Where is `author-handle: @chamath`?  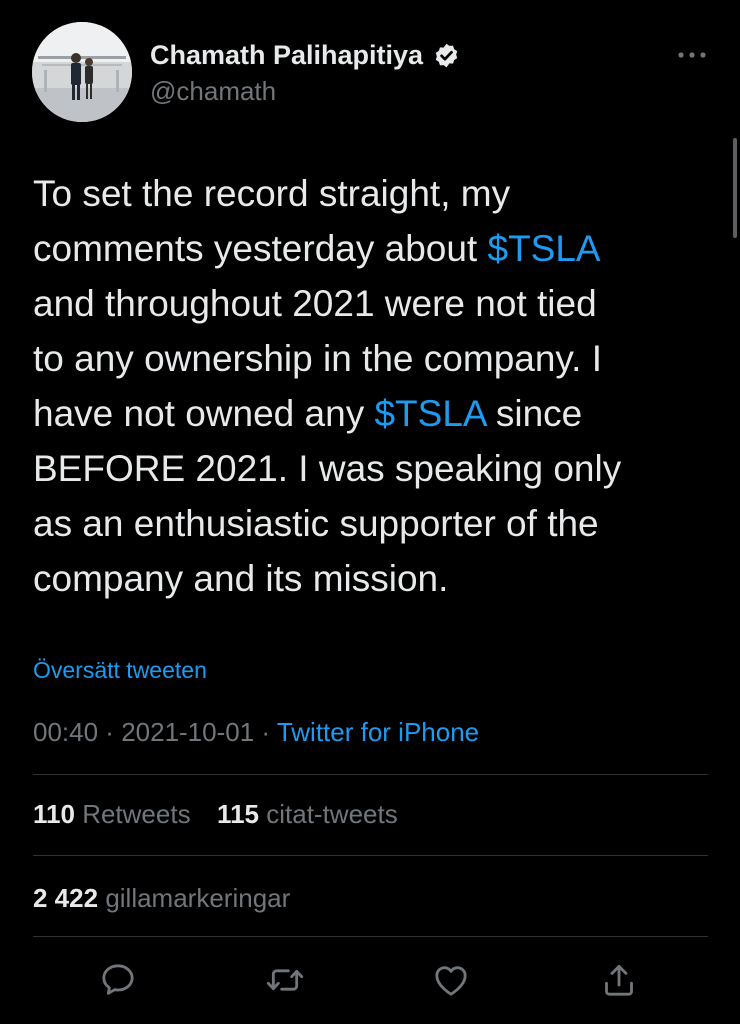
author-handle: @chamath is located at coordinates (213, 91).